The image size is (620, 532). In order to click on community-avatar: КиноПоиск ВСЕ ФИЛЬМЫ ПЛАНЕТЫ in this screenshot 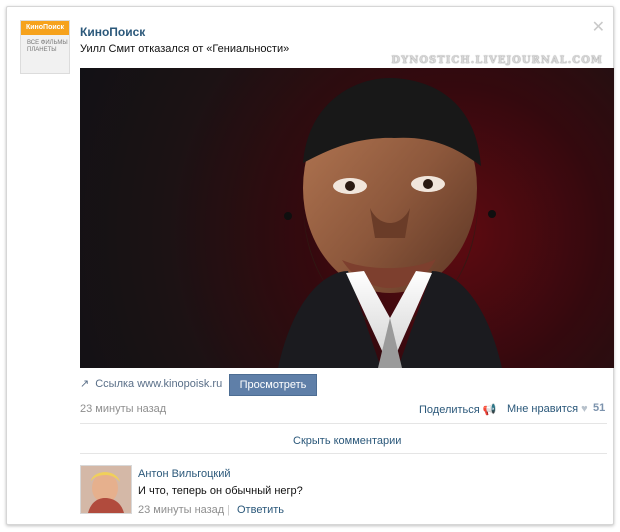, I will do `click(45, 47)`.